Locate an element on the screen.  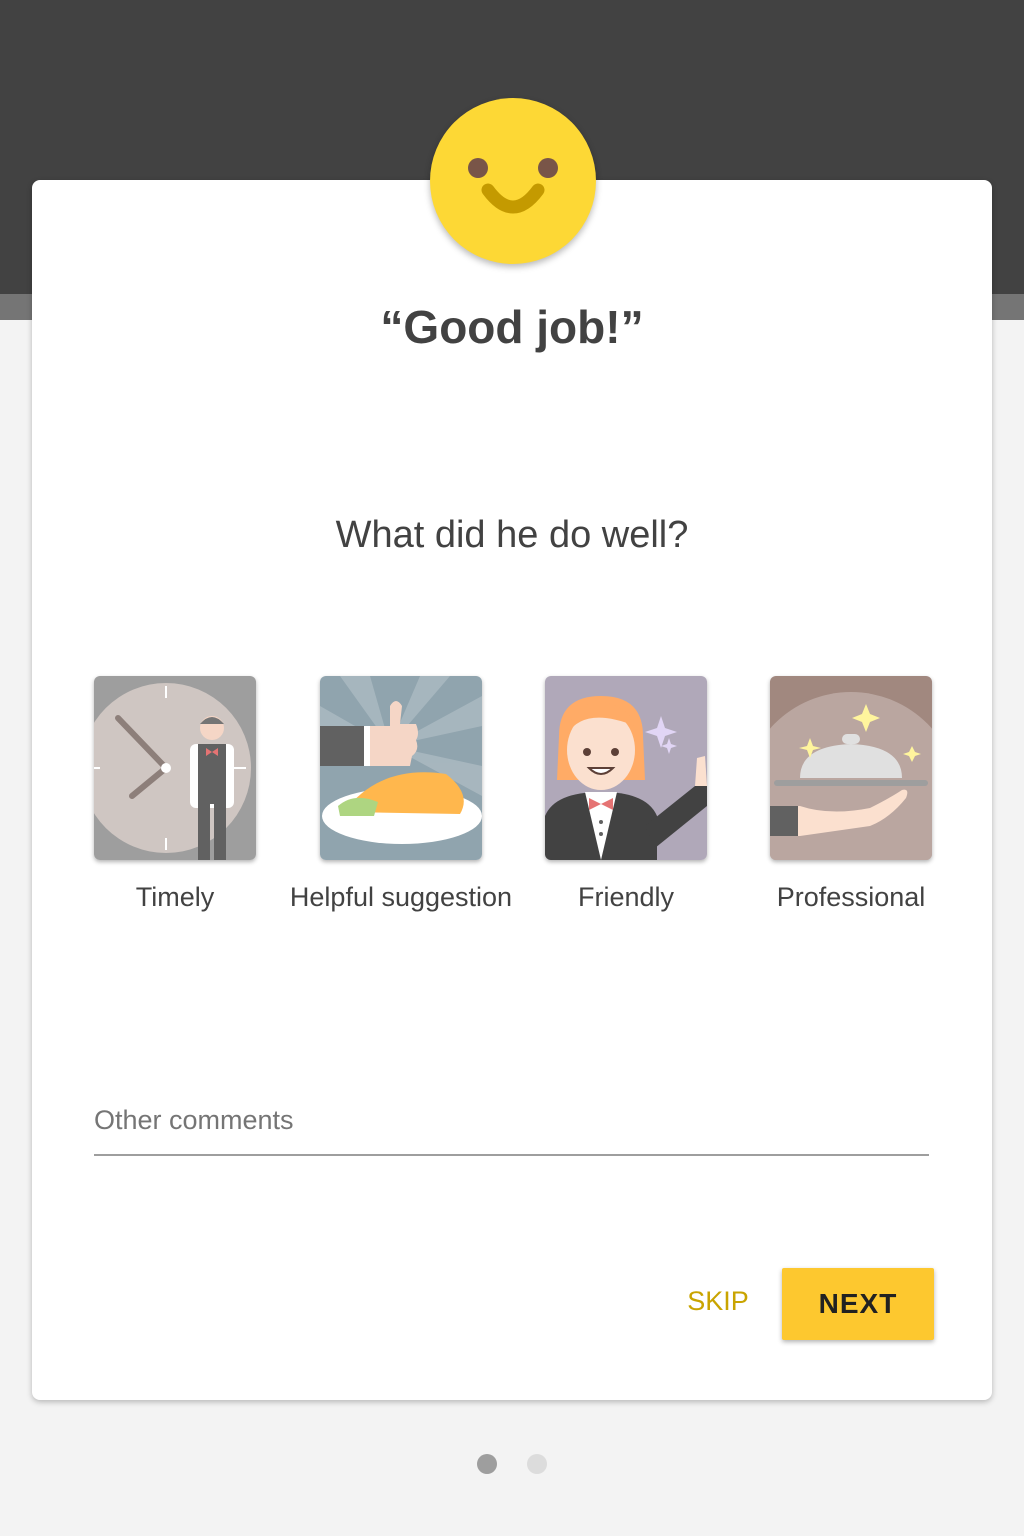
option-professional: Professional is located at coordinates (851, 801).